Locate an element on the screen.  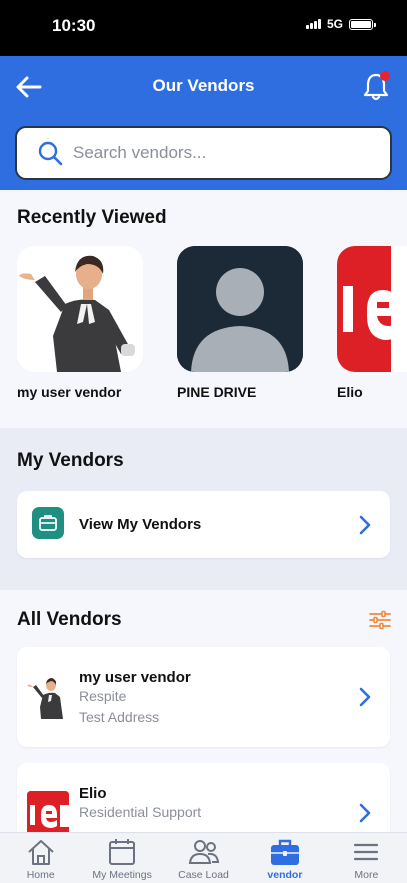
my-vendors-title: My Vendors is located at coordinates (70, 460).